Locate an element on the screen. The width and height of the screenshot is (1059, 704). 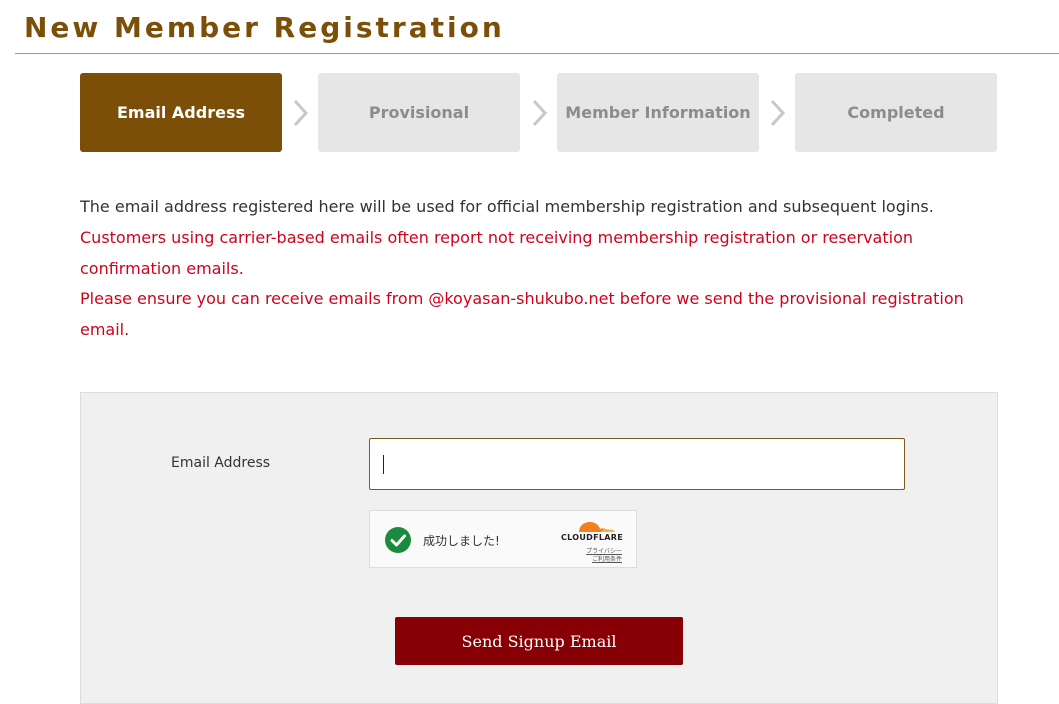
step-label: Provisional is located at coordinates (419, 112).